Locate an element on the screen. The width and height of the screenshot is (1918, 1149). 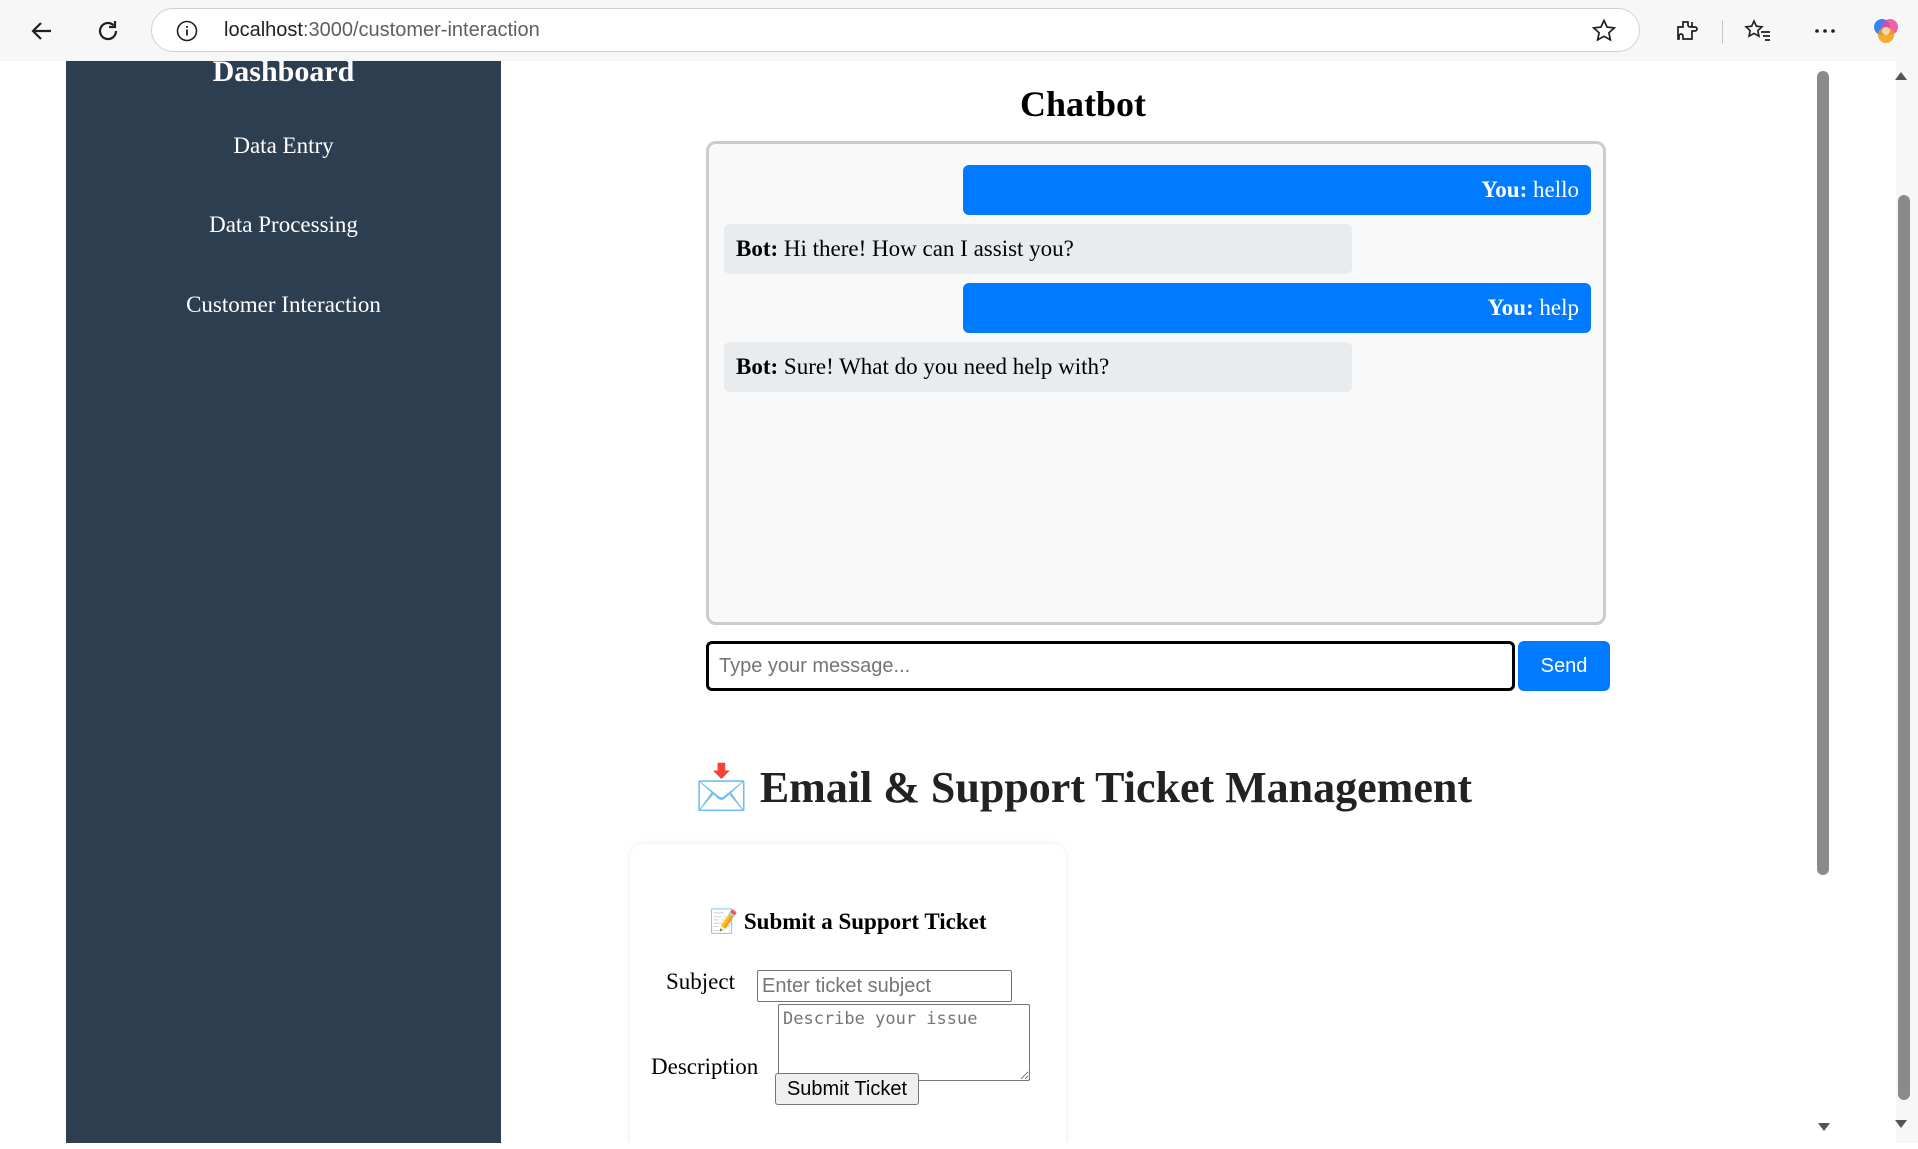
address-bar: localhost:3000/customer-interaction is located at coordinates (895, 30).